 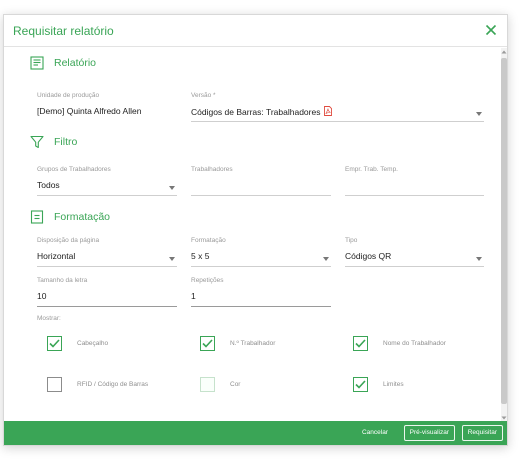 What do you see at coordinates (107, 181) in the screenshot?
I see `grupos-select: Grupos de Trabalhadores Todos` at bounding box center [107, 181].